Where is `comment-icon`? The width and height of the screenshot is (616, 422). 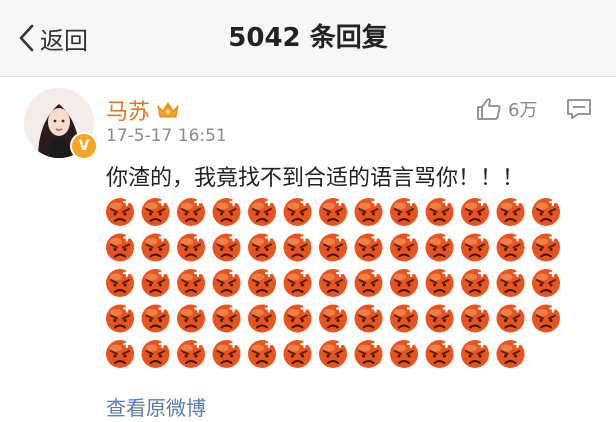 comment-icon is located at coordinates (579, 109).